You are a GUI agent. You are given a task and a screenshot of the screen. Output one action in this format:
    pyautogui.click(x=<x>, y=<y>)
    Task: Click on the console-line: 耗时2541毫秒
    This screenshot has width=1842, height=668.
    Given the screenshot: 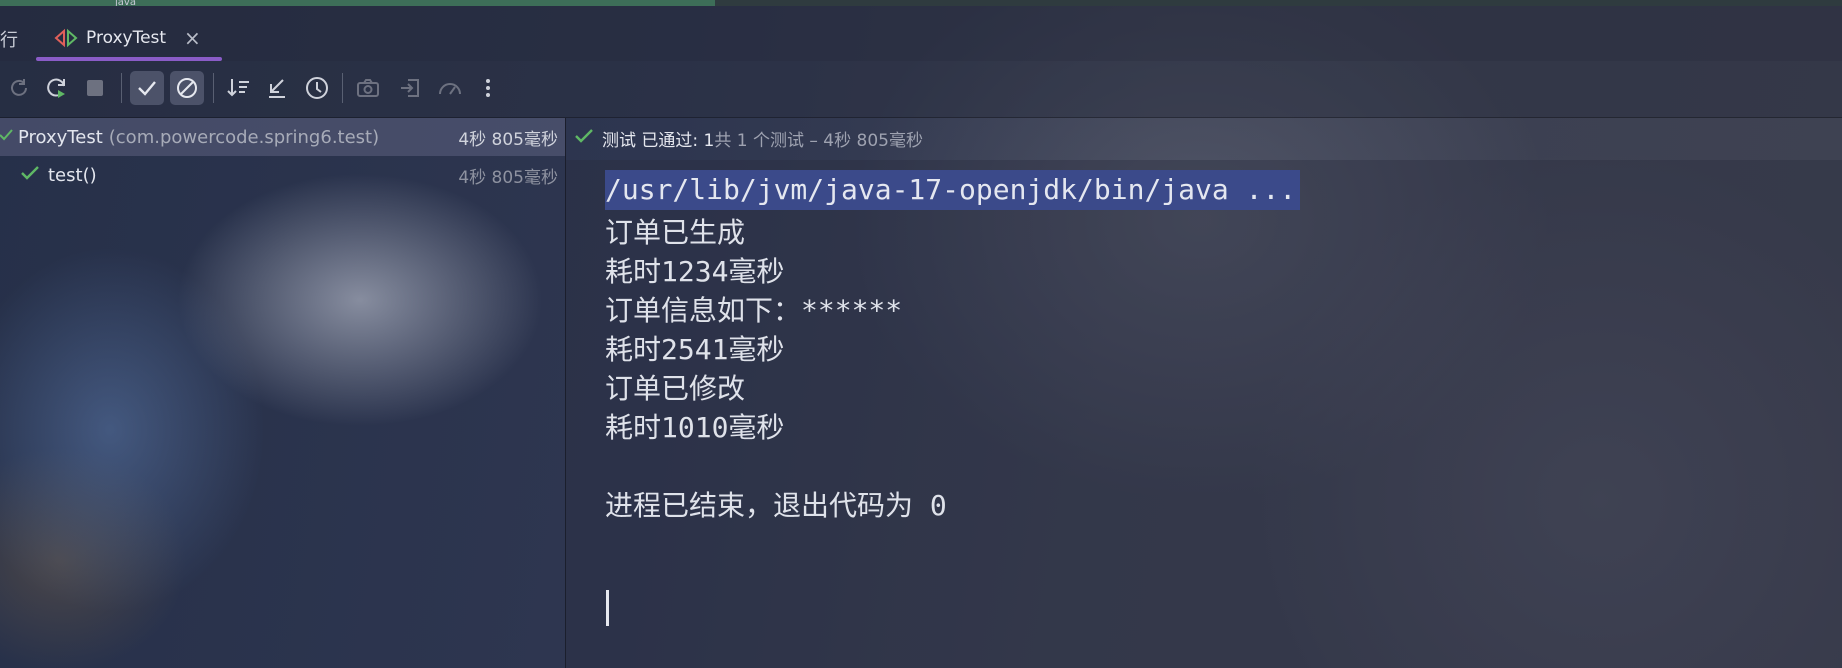 What is the action you would take?
    pyautogui.click(x=695, y=349)
    